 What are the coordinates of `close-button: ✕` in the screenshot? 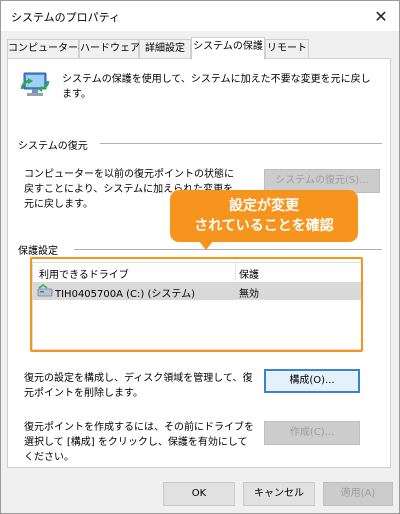 It's located at (381, 16).